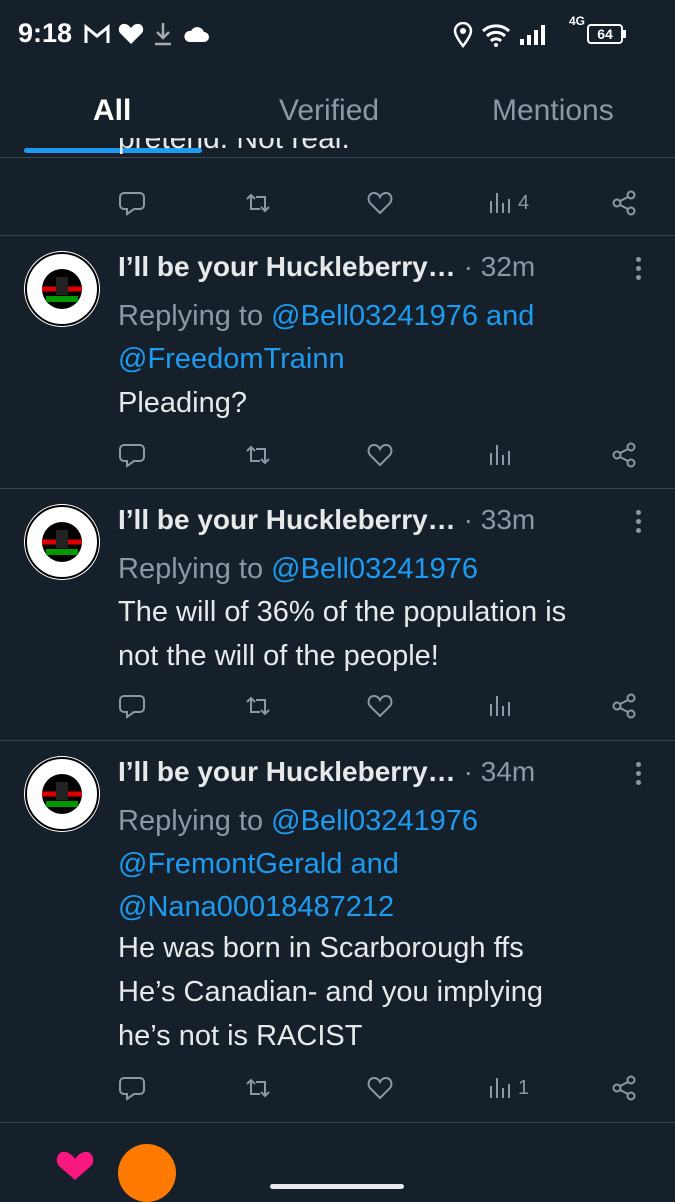 The width and height of the screenshot is (675, 1202). Describe the element at coordinates (163, 34) in the screenshot. I see `download-icon` at that location.